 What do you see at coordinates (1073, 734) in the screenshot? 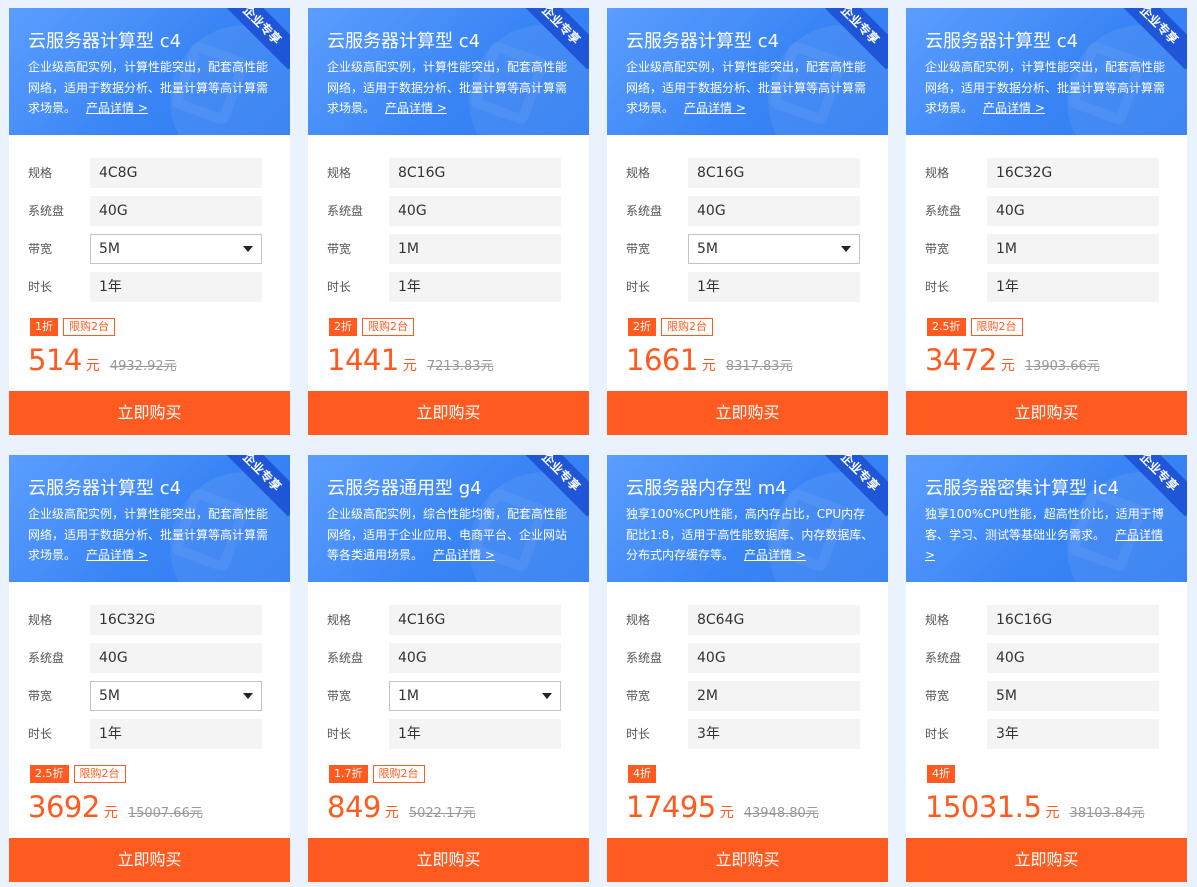
I see `spec-value: 3年` at bounding box center [1073, 734].